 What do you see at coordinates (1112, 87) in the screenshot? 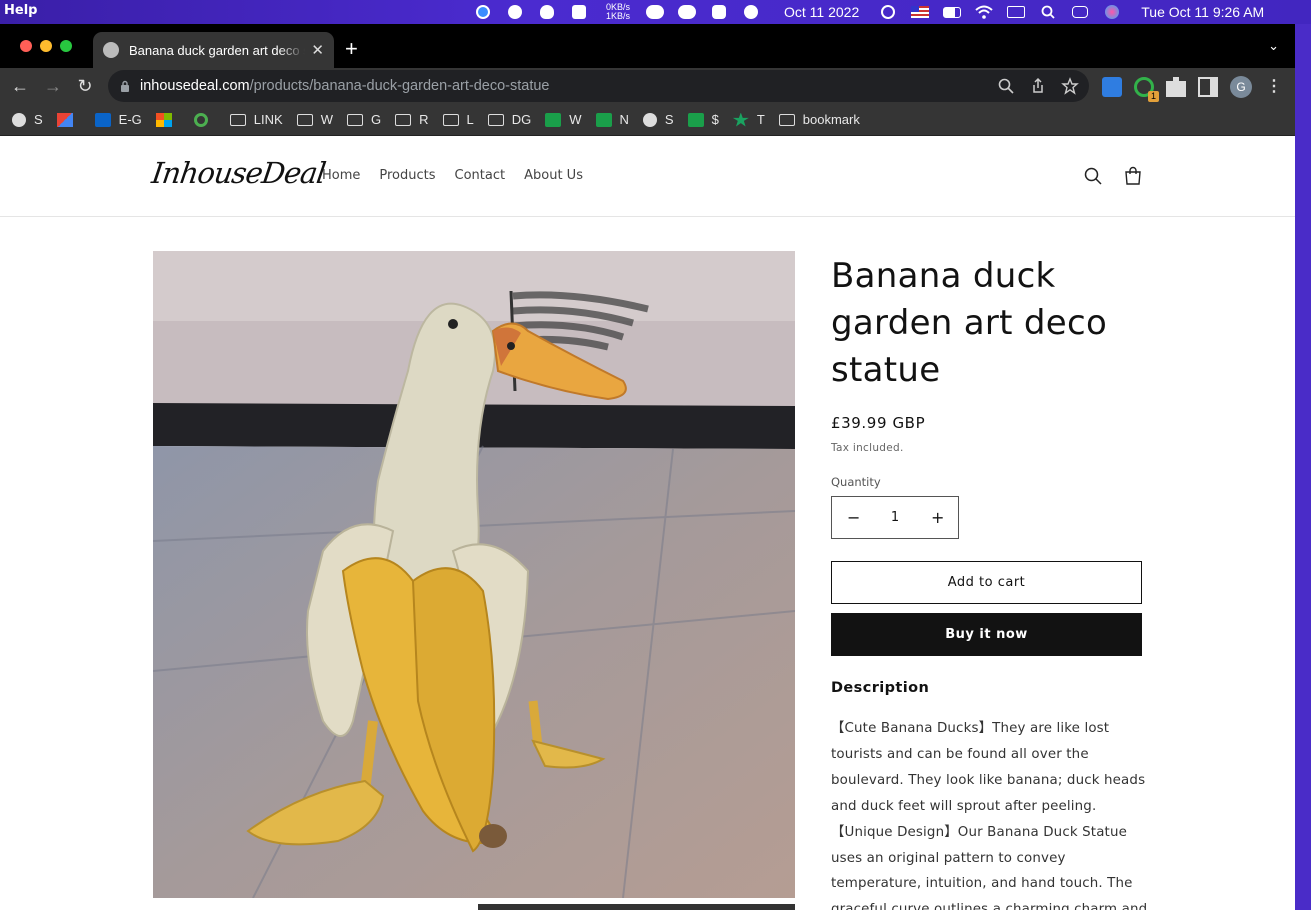
I see `download-icon` at bounding box center [1112, 87].